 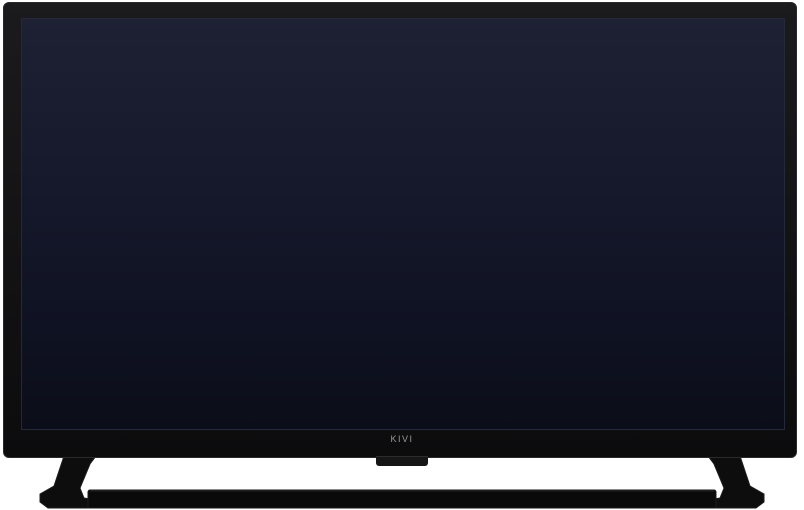 What do you see at coordinates (402, 499) in the screenshot?
I see `stand-crossbar` at bounding box center [402, 499].